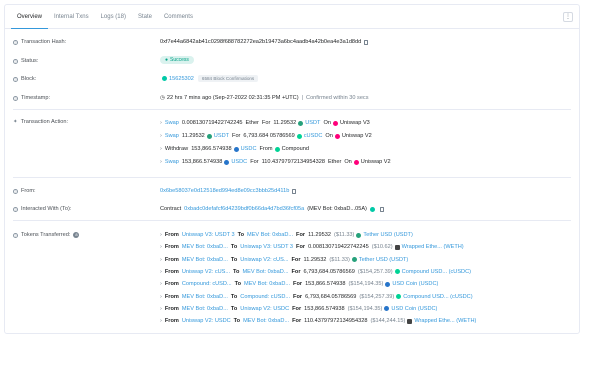 This screenshot has height=366, width=600. Describe the element at coordinates (71, 17) in the screenshot. I see `tab-internal-txns: Internal Txns` at that location.